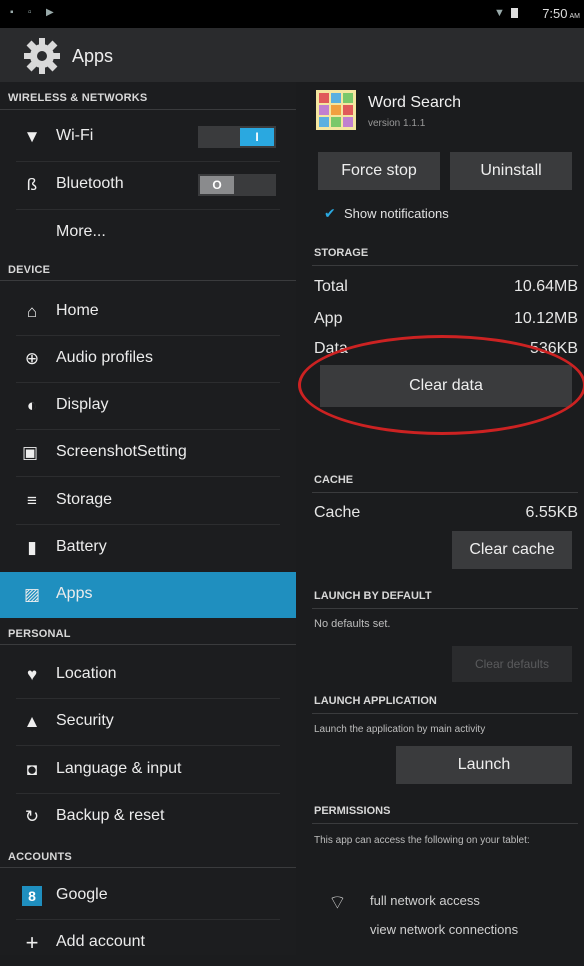 This screenshot has height=966, width=584. I want to click on storage-row-label: App, so click(328, 318).